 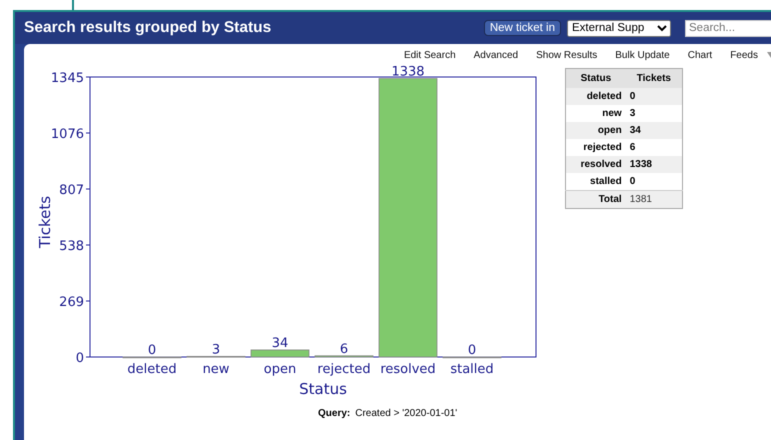 I want to click on table-cell: rejected, so click(x=596, y=147).